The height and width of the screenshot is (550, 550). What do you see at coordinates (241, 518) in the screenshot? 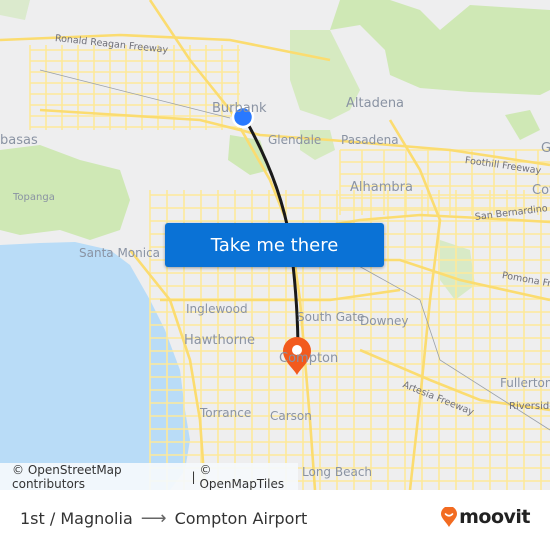
I see `destination-name: Compton Airport` at bounding box center [241, 518].